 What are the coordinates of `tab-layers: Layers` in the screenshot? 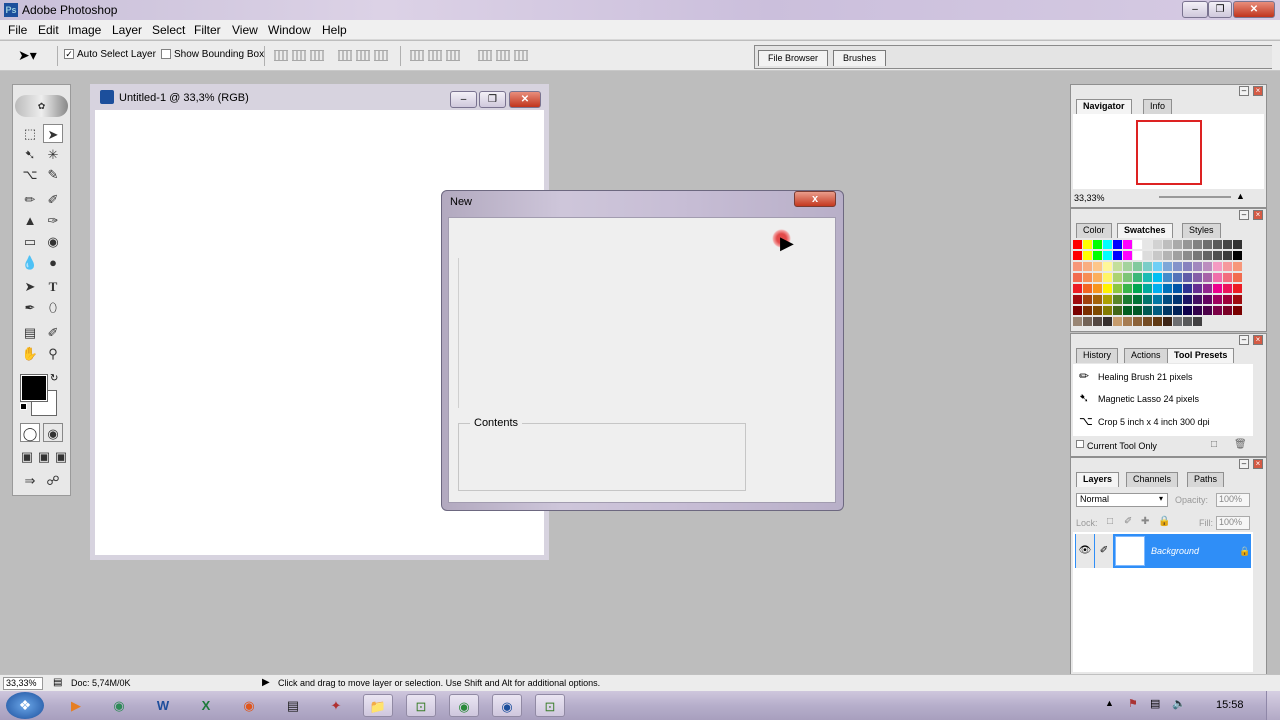 It's located at (1098, 479).